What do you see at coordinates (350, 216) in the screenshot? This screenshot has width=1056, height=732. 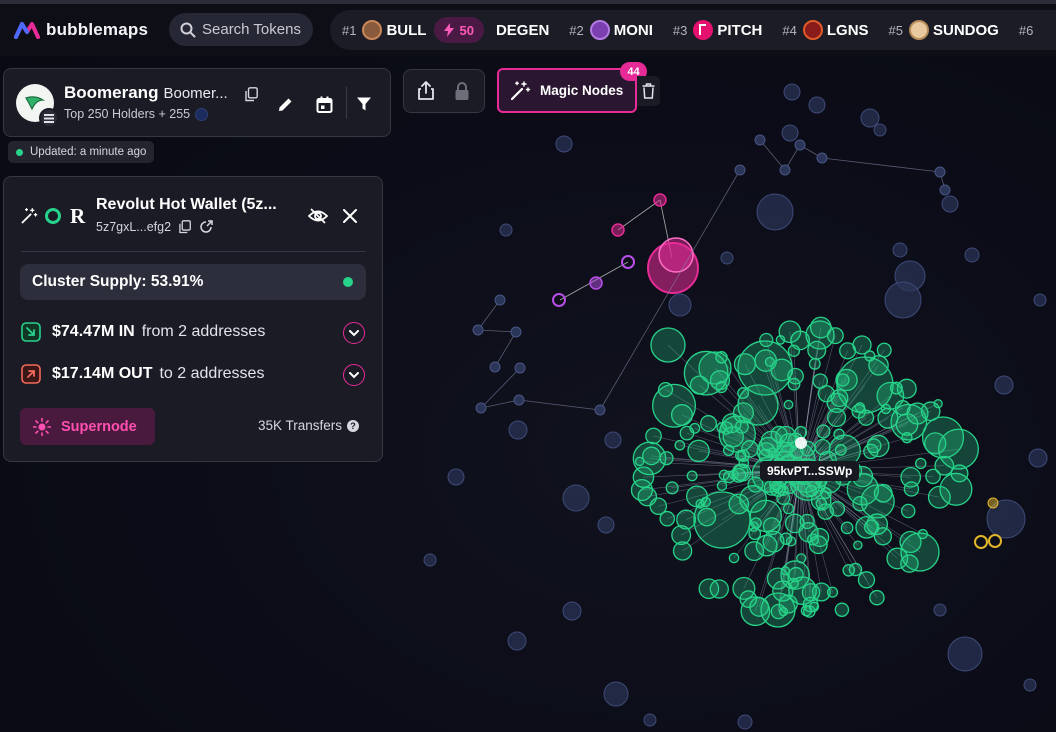 I see `close-panel-button` at bounding box center [350, 216].